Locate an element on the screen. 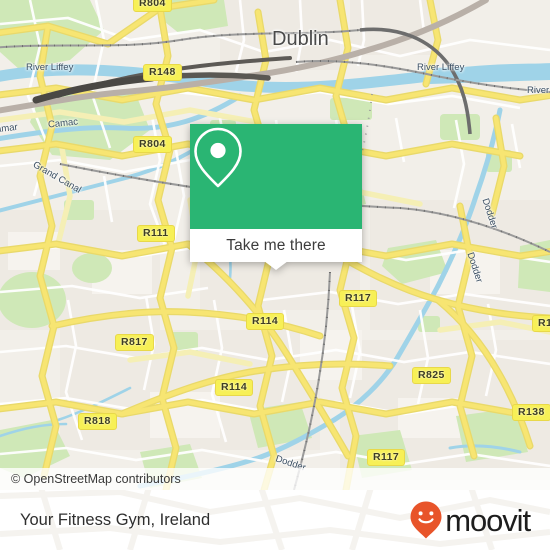  water-label: amar is located at coordinates (9, 128).